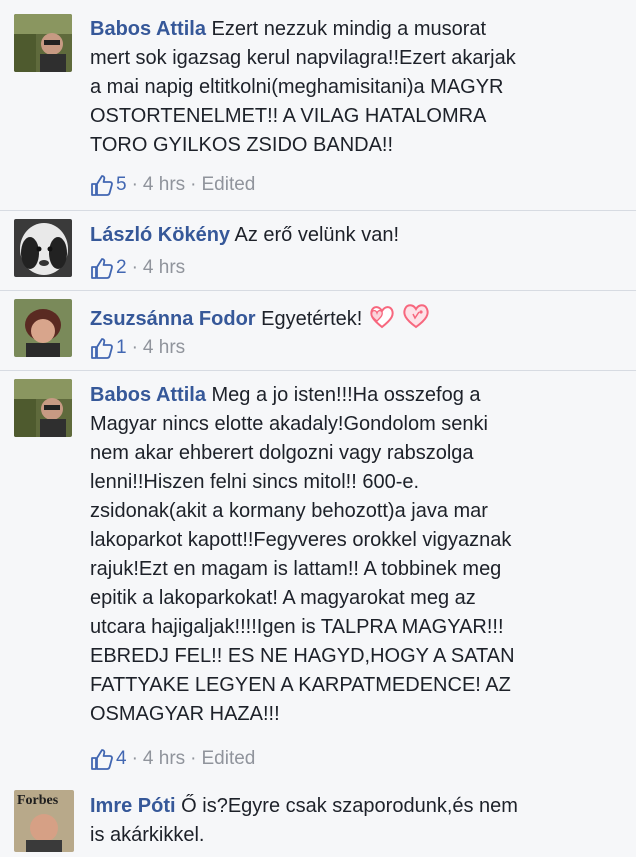 This screenshot has height=857, width=636. I want to click on comment-meta: 2 · 4 hrs, so click(137, 268).